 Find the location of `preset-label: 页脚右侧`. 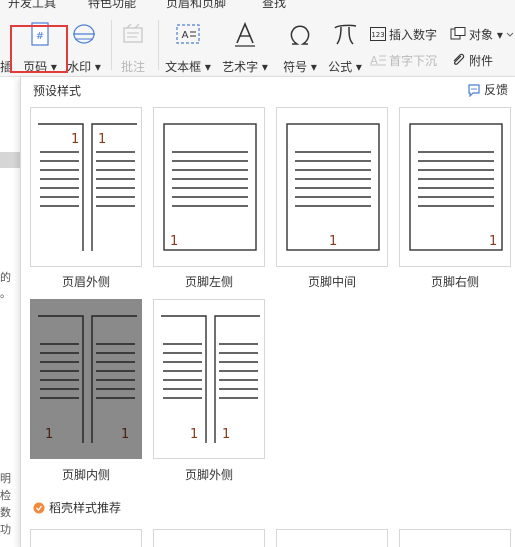

preset-label: 页脚右侧 is located at coordinates (454, 282).